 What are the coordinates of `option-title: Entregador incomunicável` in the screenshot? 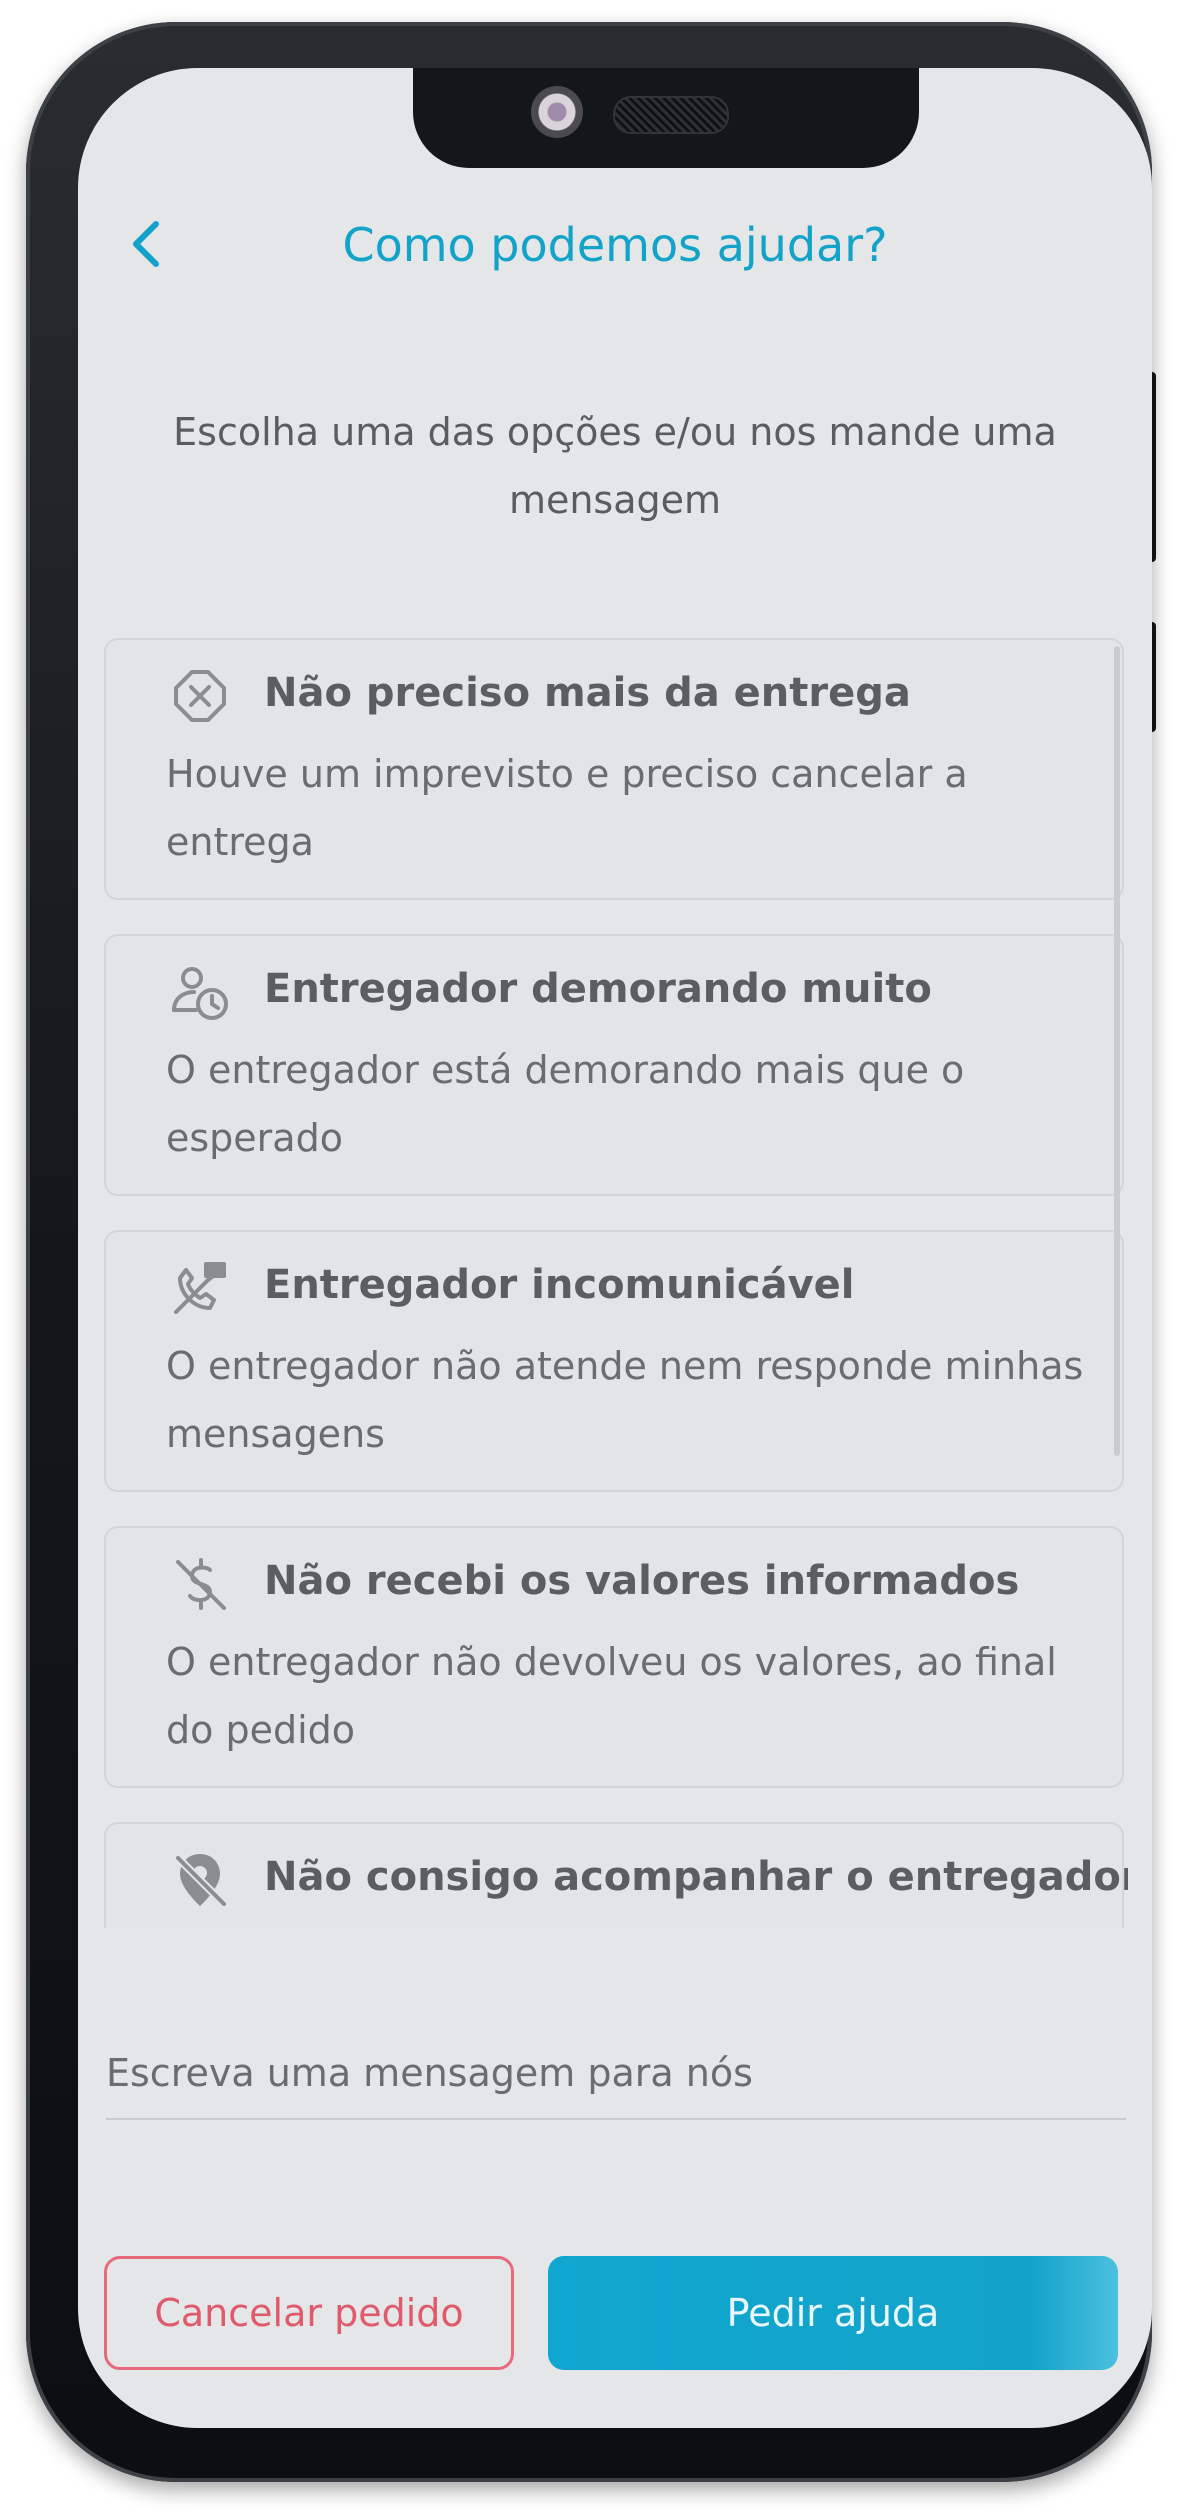 It's located at (559, 1285).